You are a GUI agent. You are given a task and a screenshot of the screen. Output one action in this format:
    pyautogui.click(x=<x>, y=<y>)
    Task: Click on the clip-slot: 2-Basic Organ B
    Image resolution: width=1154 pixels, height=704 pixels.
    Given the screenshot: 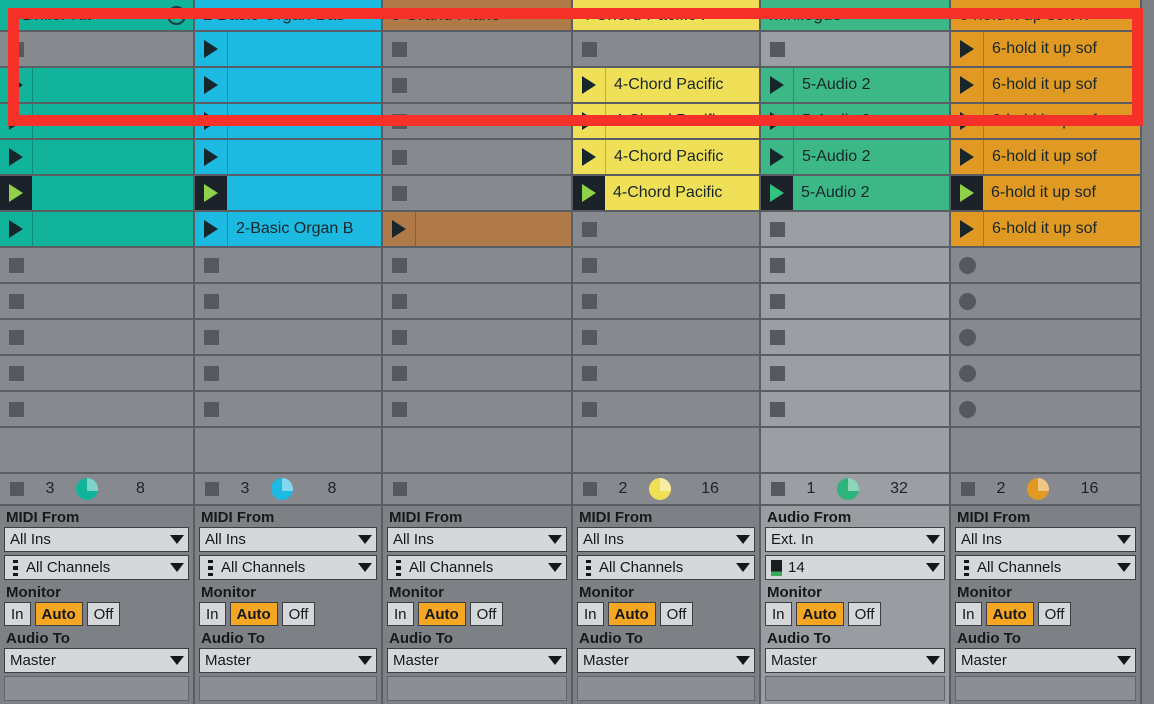 What is the action you would take?
    pyautogui.click(x=288, y=230)
    